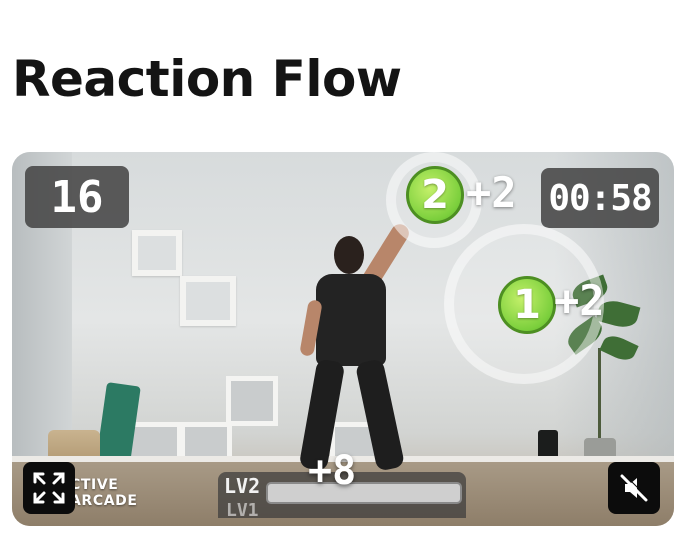 This screenshot has width=679, height=535. I want to click on cube-storage, so click(252, 401).